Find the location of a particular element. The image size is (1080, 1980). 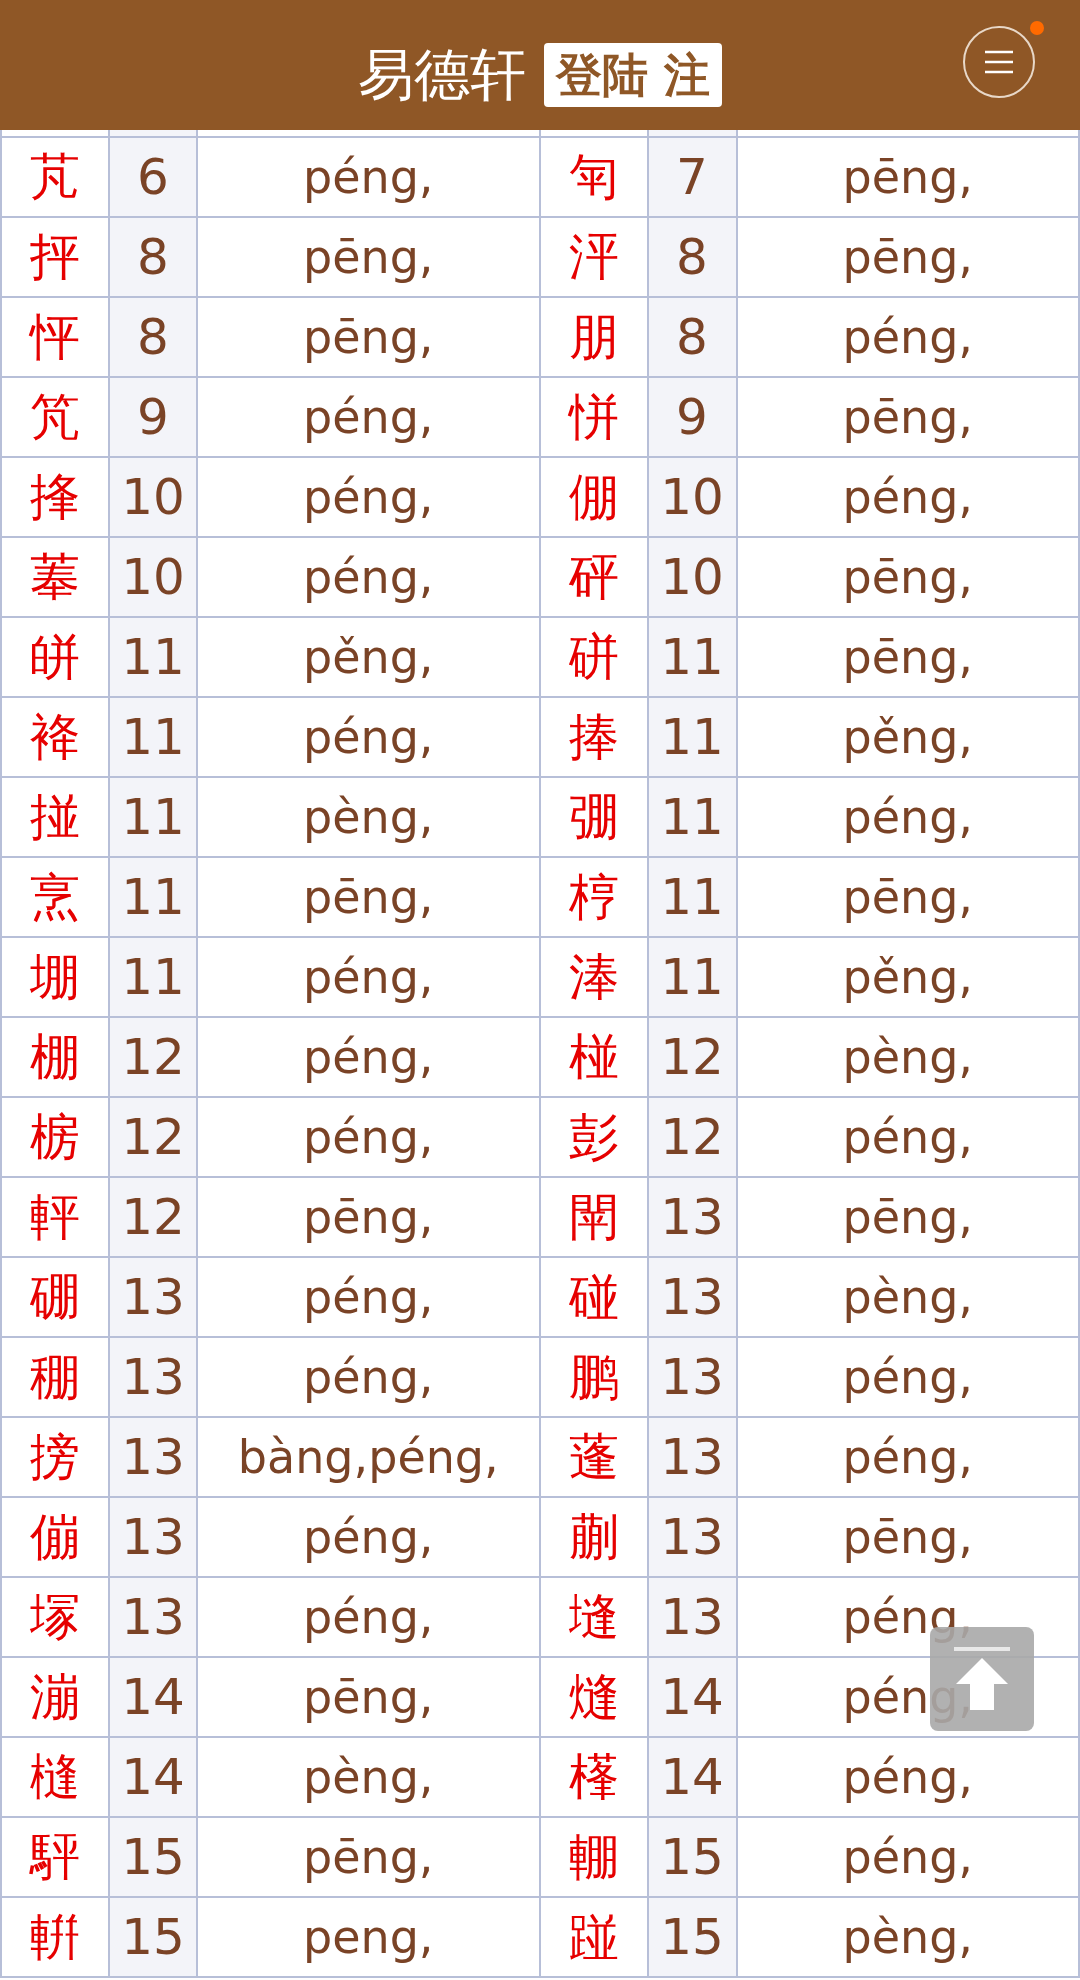

character-cell: 抨 is located at coordinates (55, 257).